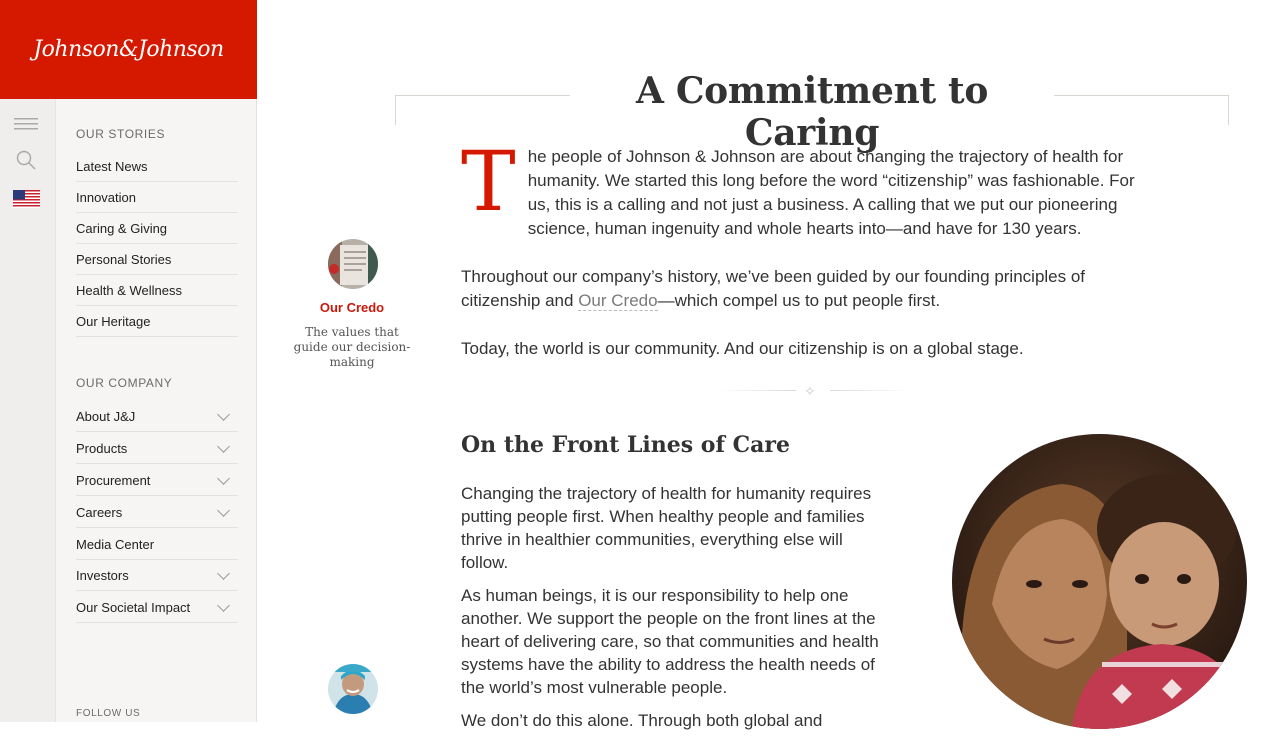 The height and width of the screenshot is (742, 1269). I want to click on sidebar-item-products: Products, so click(157, 448).